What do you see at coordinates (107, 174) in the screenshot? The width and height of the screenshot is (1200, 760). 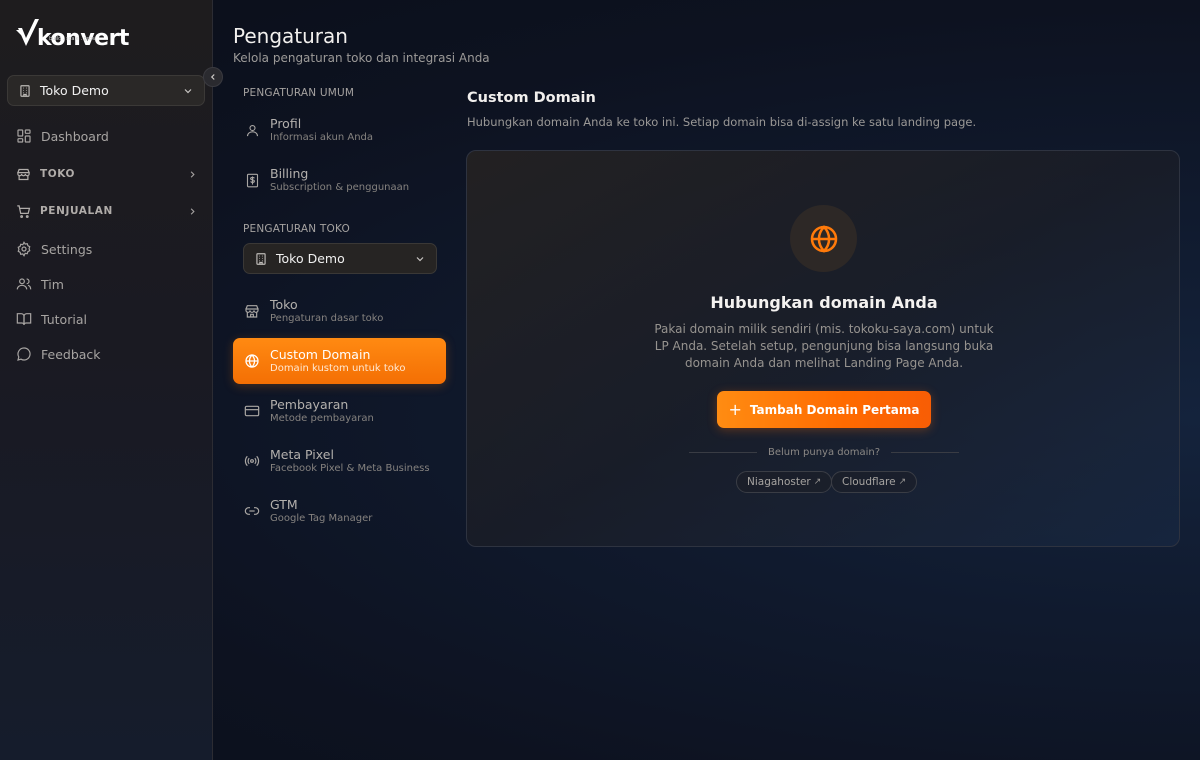 I see `sidebar-item-toko: TOKO` at bounding box center [107, 174].